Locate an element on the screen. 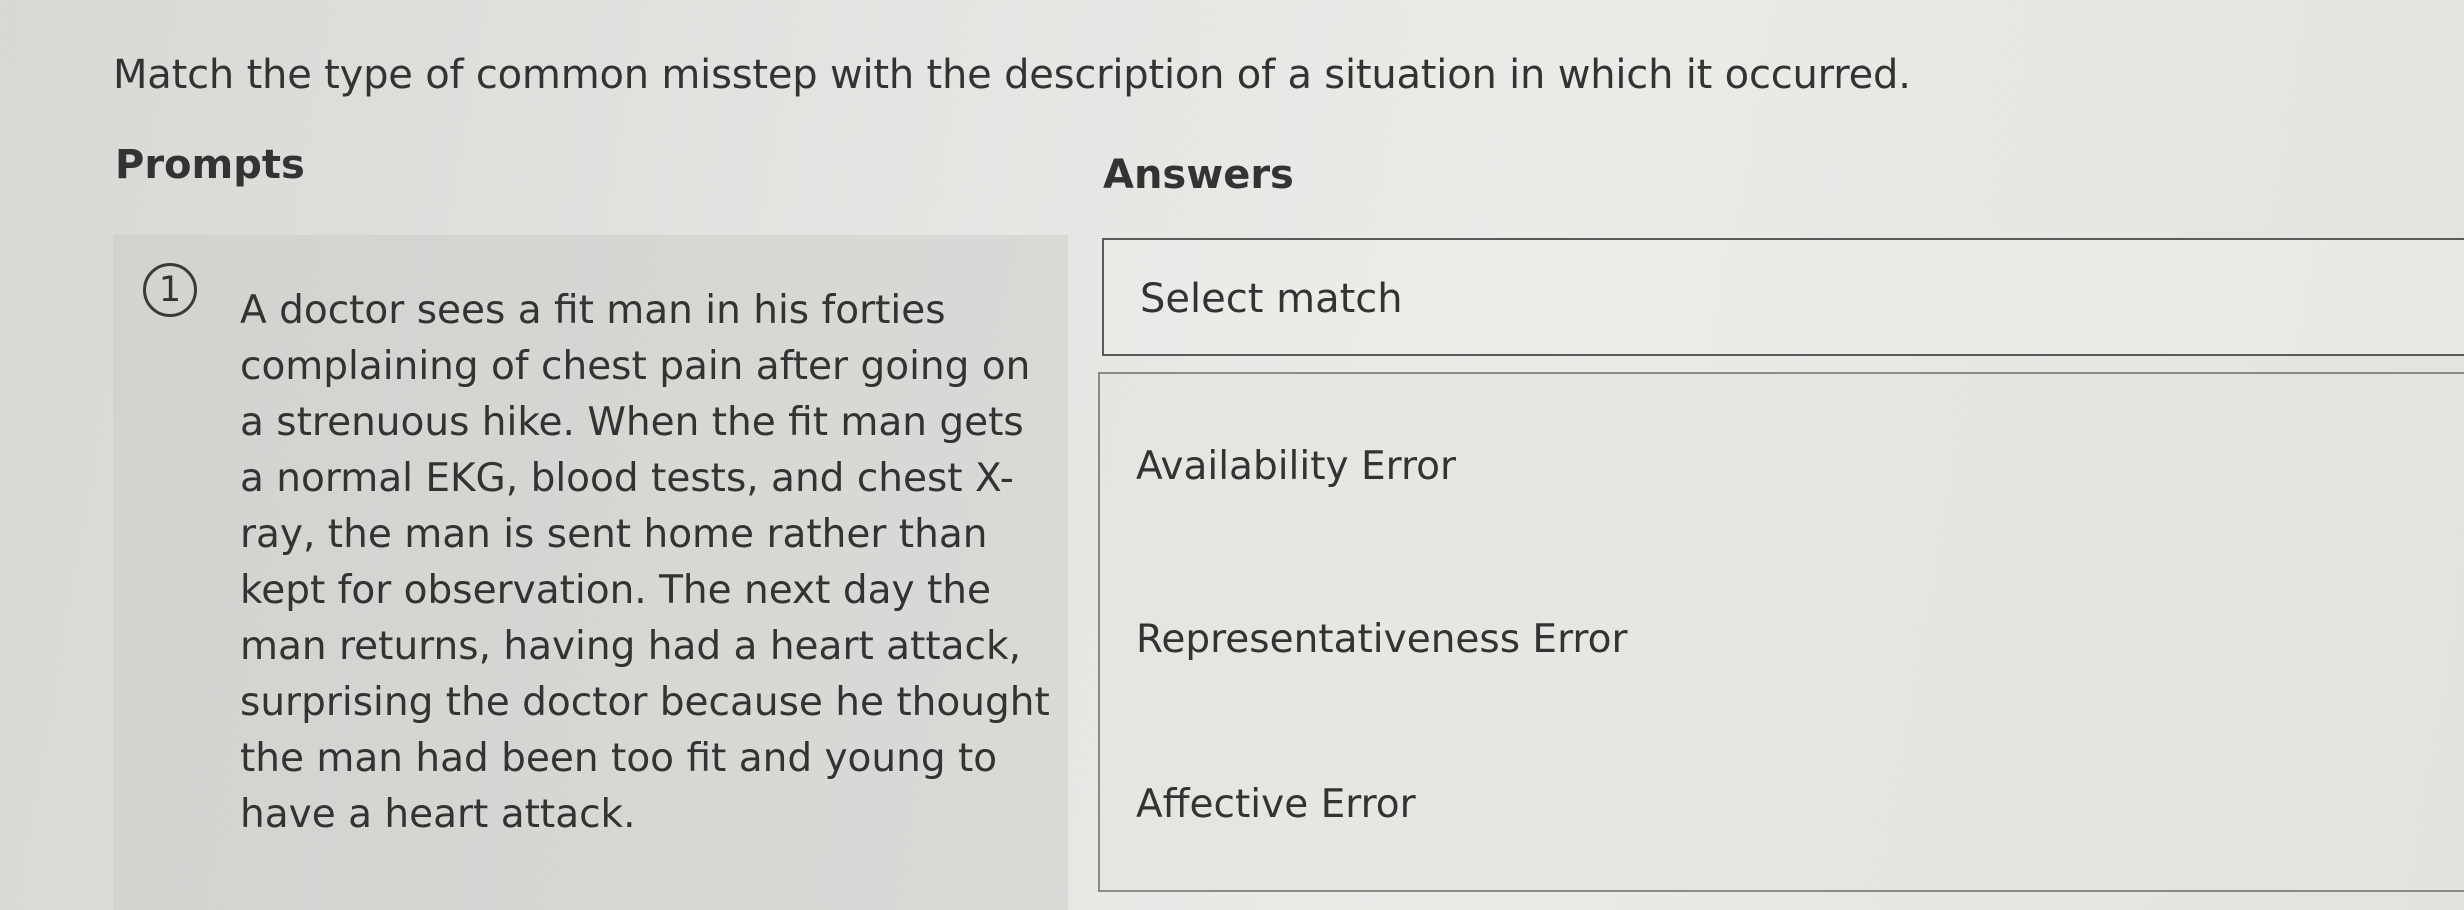 The image size is (2464, 910). option-availability-error: Availability Error is located at coordinates (1296, 466).